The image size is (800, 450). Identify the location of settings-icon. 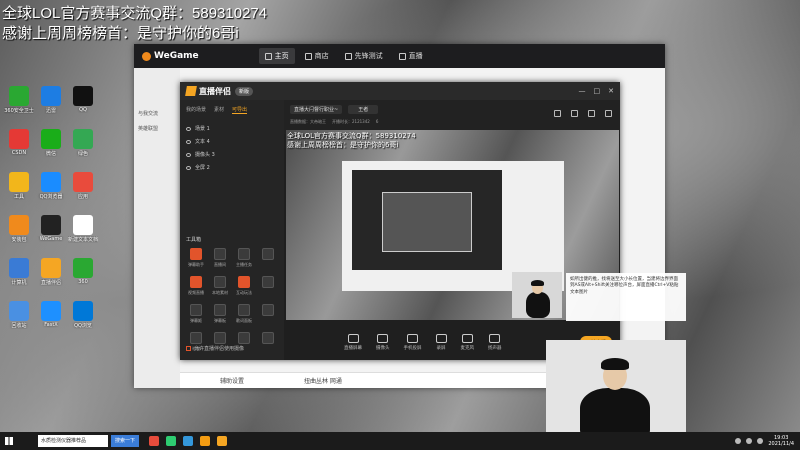
(557, 113).